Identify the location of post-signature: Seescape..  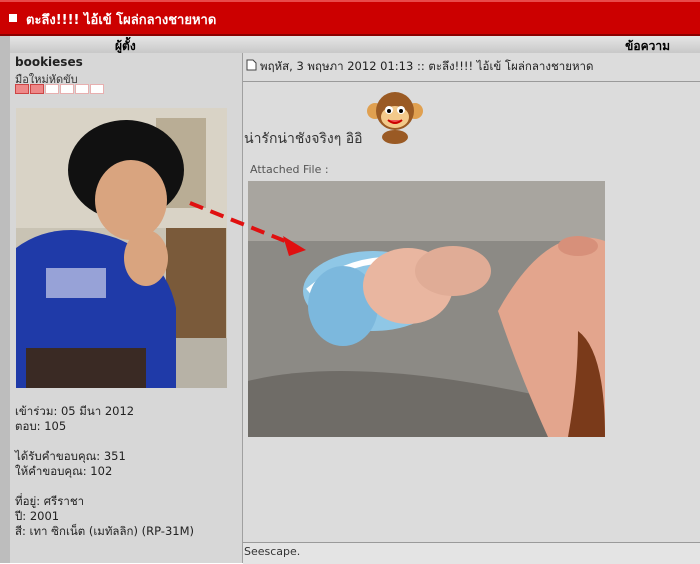
(272, 551).